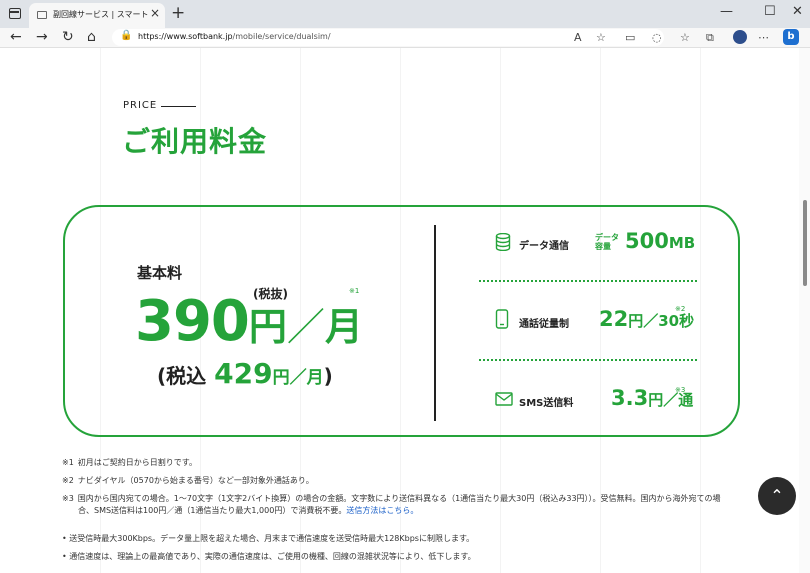 This screenshot has width=810, height=573. I want to click on back-to-top-button: ⌃, so click(777, 496).